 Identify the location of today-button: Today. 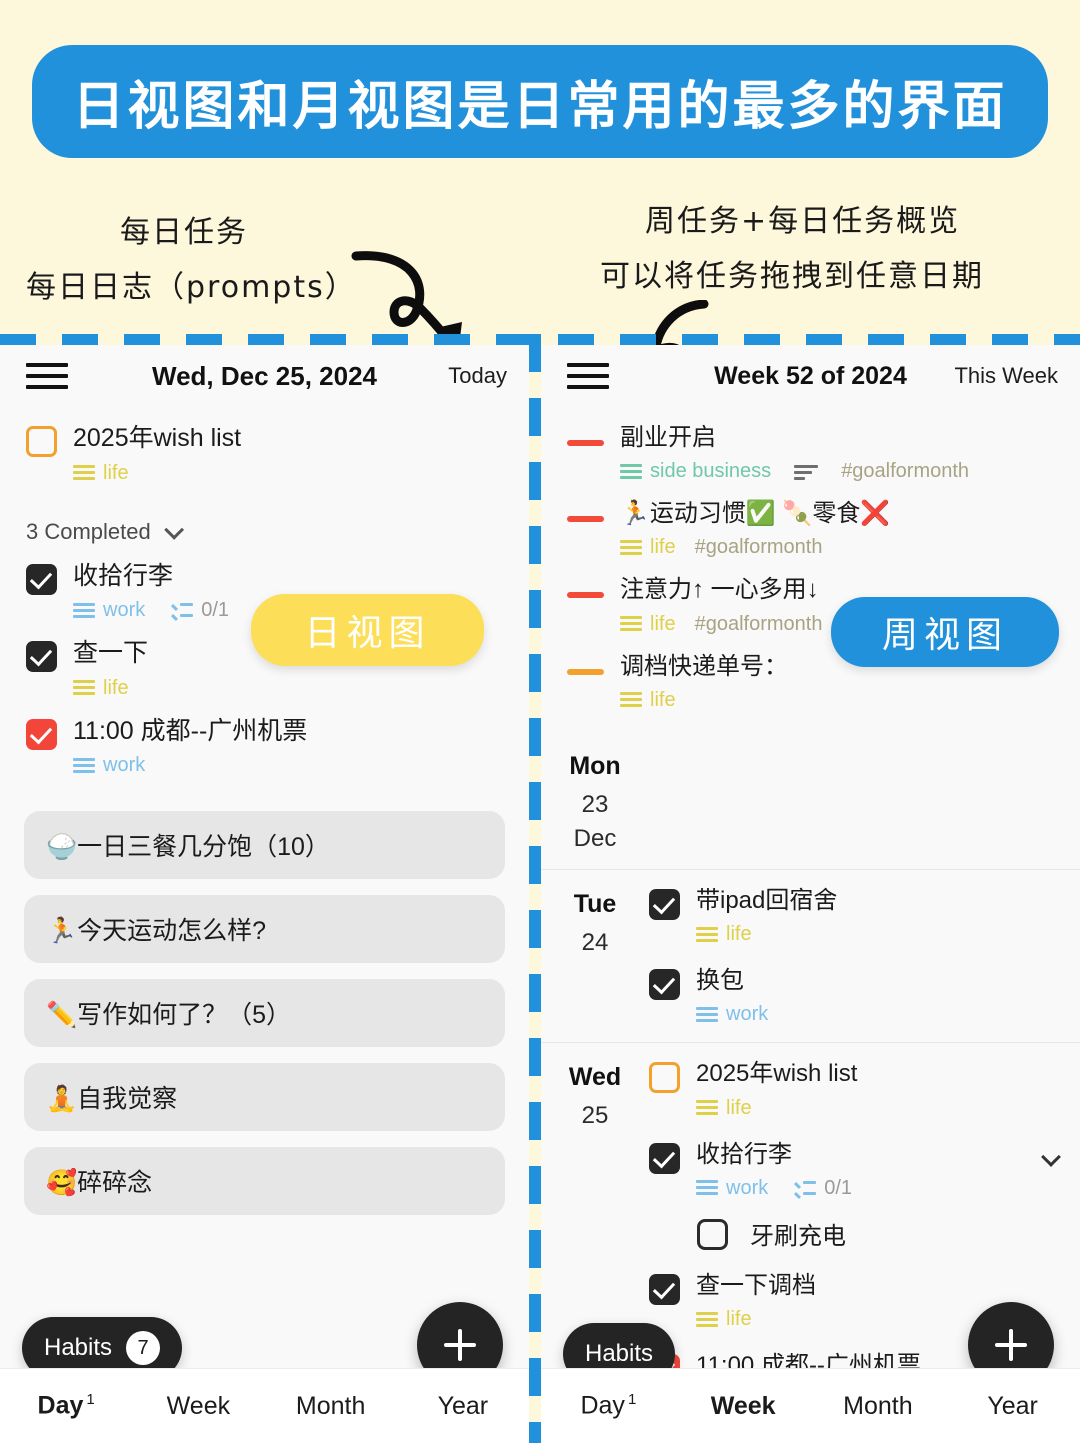
(477, 376).